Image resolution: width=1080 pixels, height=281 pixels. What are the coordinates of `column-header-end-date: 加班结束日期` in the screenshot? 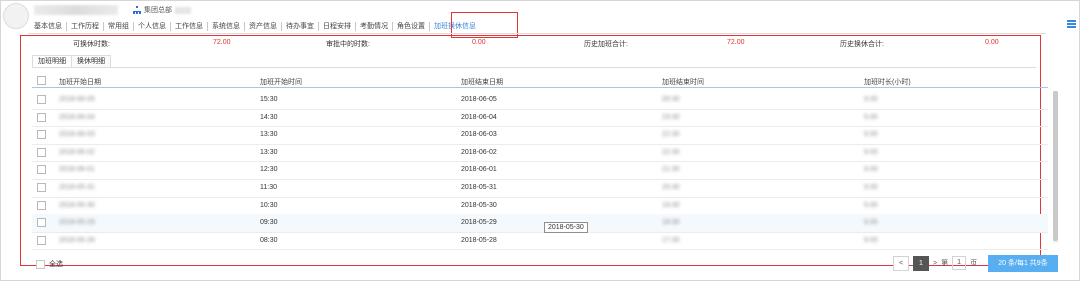 It's located at (482, 82).